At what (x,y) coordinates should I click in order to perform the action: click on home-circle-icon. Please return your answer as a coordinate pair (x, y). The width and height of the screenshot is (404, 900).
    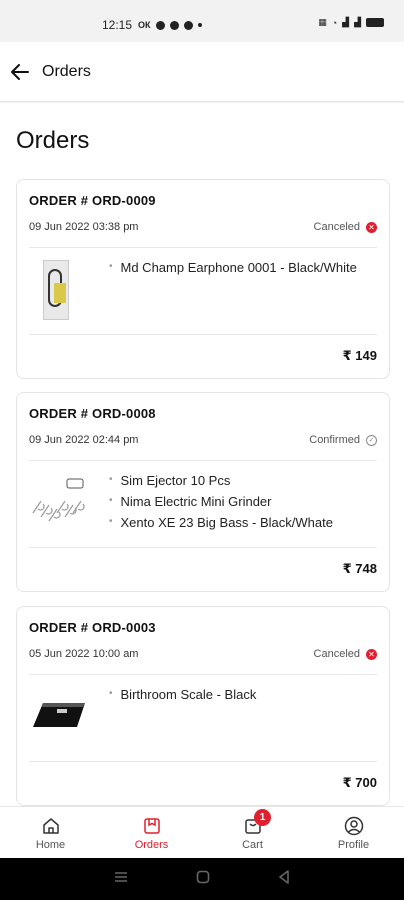
    Looking at the image, I should click on (203, 879).